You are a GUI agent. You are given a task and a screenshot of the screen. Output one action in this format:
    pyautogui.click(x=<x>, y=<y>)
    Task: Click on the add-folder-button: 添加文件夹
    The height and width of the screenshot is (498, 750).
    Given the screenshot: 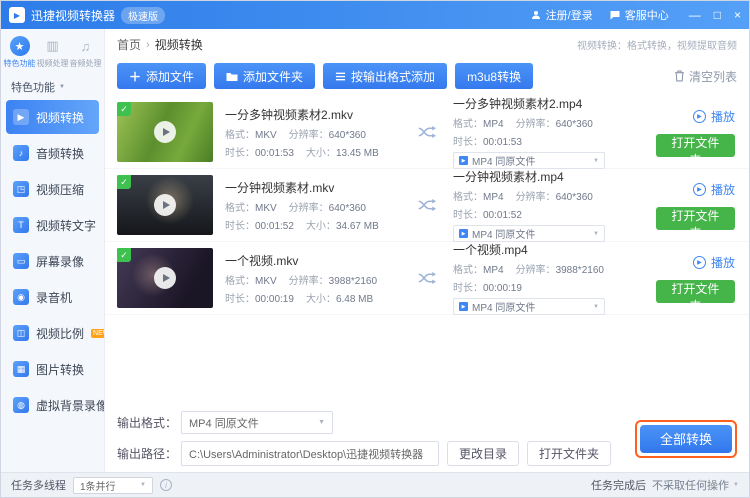 What is the action you would take?
    pyautogui.click(x=265, y=76)
    